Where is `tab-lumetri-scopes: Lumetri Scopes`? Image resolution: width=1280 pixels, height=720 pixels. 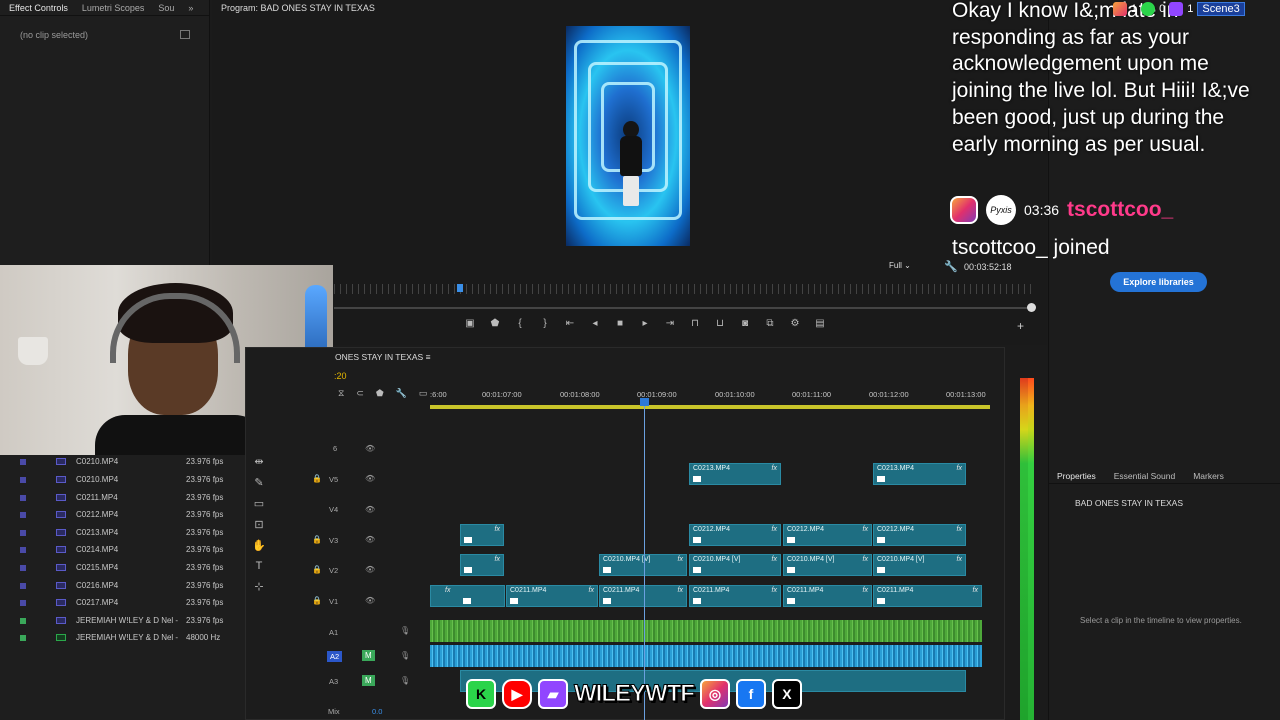
tab-lumetri-scopes: Lumetri Scopes is located at coordinates (113, 8).